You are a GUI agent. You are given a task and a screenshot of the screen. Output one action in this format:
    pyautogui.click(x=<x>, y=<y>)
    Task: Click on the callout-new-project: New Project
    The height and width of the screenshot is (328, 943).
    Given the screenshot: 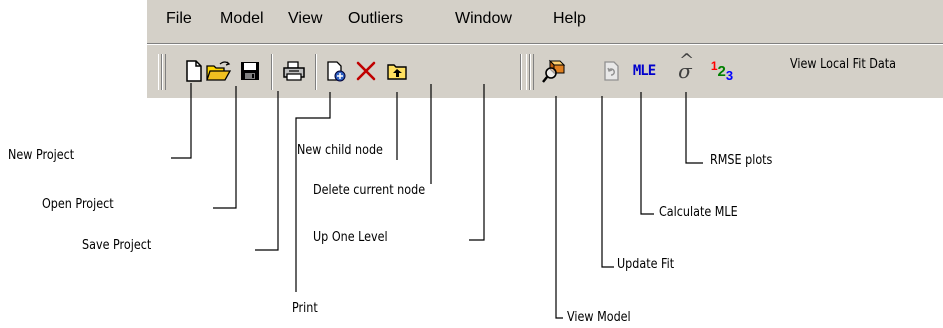 What is the action you would take?
    pyautogui.click(x=41, y=155)
    